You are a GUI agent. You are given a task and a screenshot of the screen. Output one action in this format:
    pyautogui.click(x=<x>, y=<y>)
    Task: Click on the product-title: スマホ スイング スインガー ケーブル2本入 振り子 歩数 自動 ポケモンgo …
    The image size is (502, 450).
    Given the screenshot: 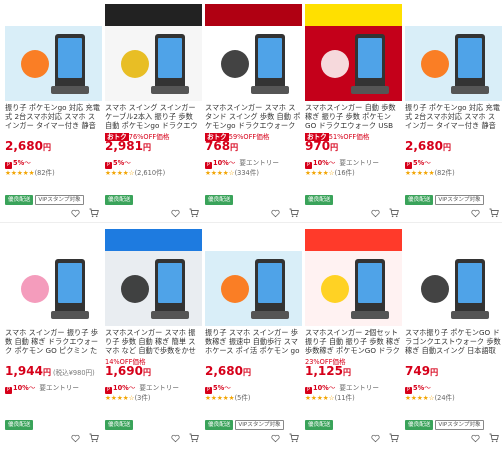 What is the action you would take?
    pyautogui.click(x=153, y=116)
    